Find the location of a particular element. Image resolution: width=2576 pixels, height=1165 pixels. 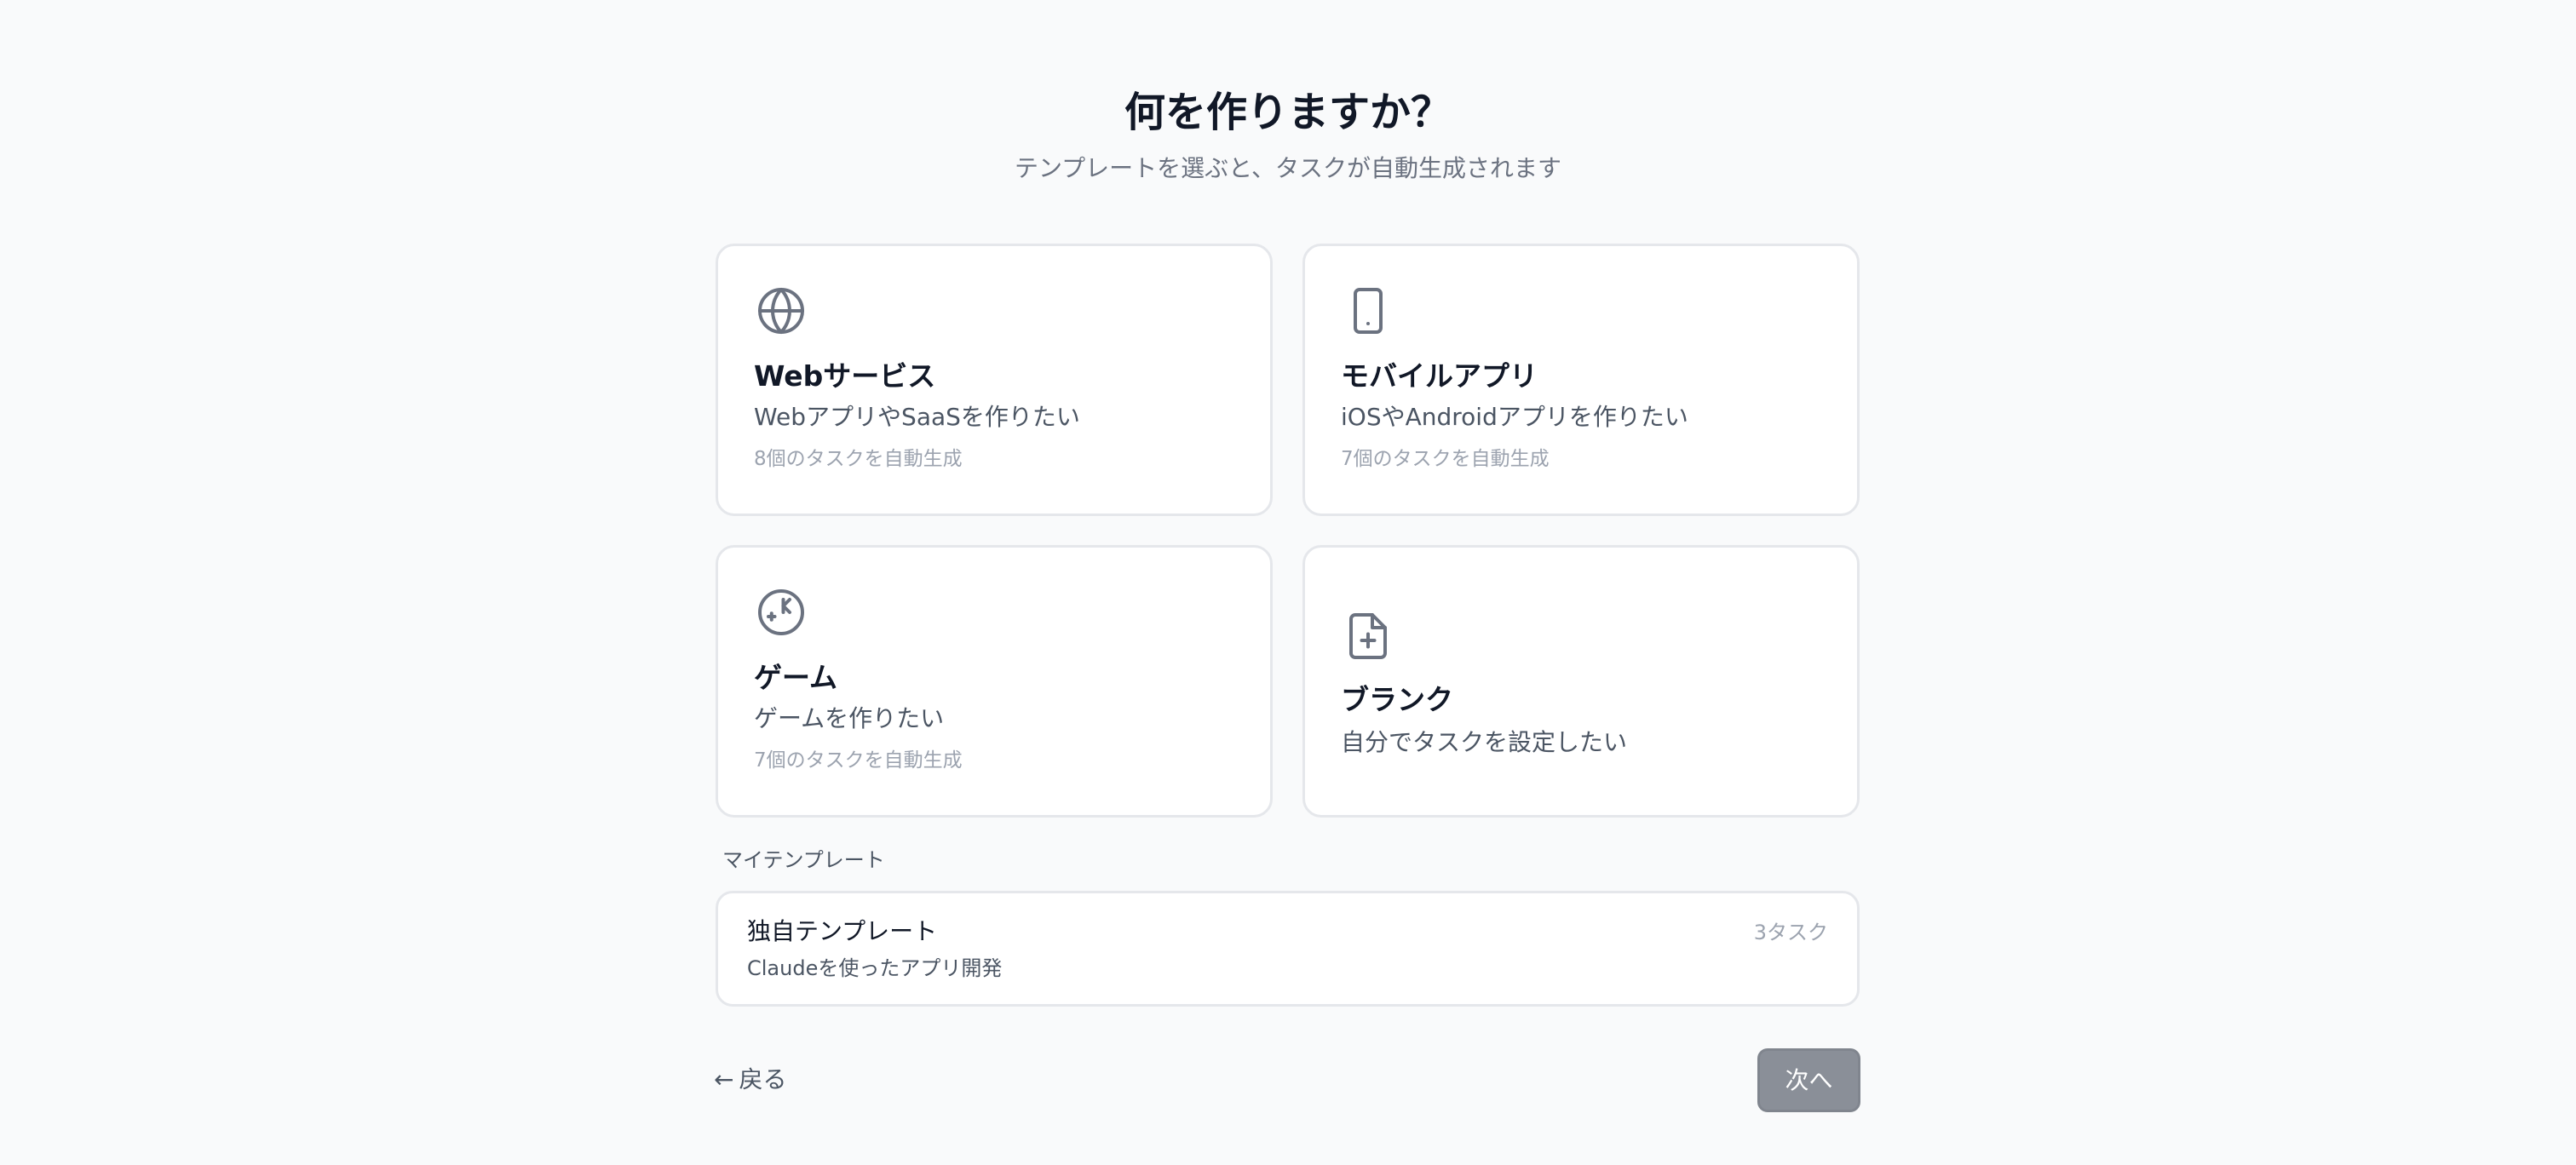

my-template-description: Claudeを使ったアプリ開発 is located at coordinates (875, 968).